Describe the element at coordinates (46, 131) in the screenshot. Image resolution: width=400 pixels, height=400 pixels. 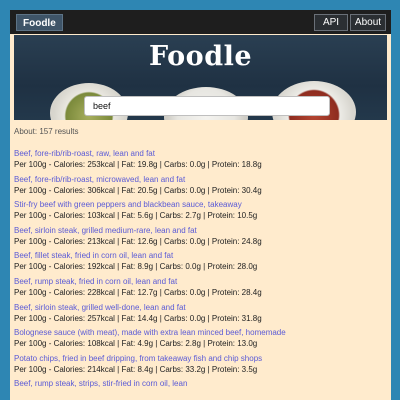
I see `results-count: About: 157 results` at that location.